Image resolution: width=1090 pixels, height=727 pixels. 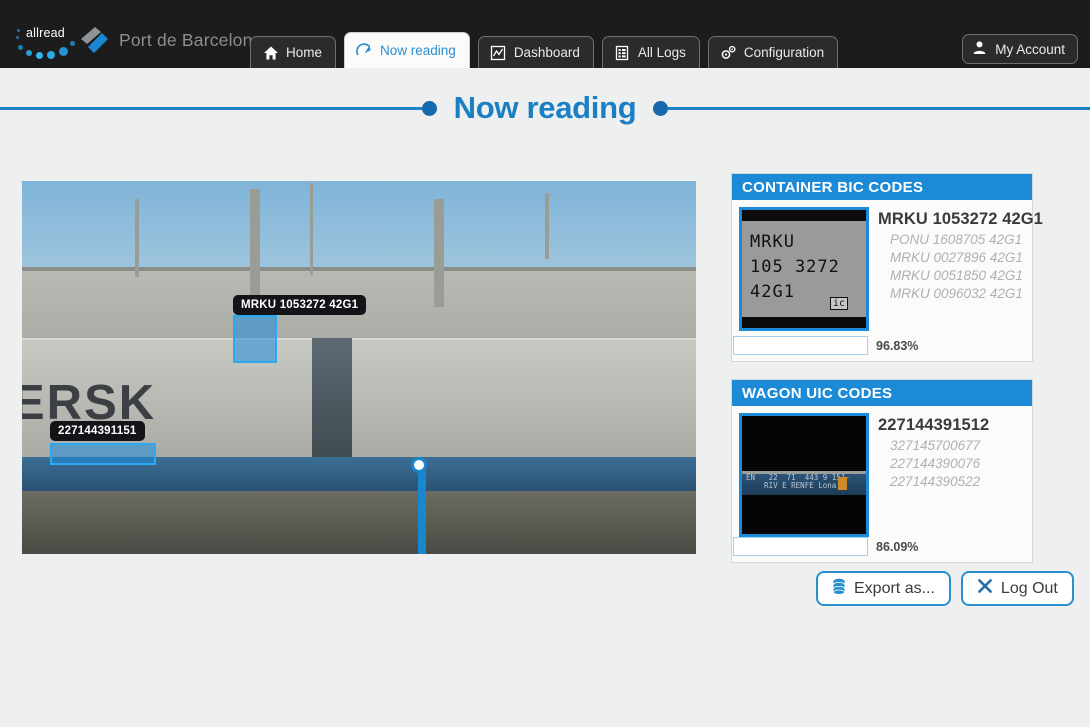 I want to click on container-code-crop-image: MRKU 105 3272 42G1 ic, so click(x=804, y=269).